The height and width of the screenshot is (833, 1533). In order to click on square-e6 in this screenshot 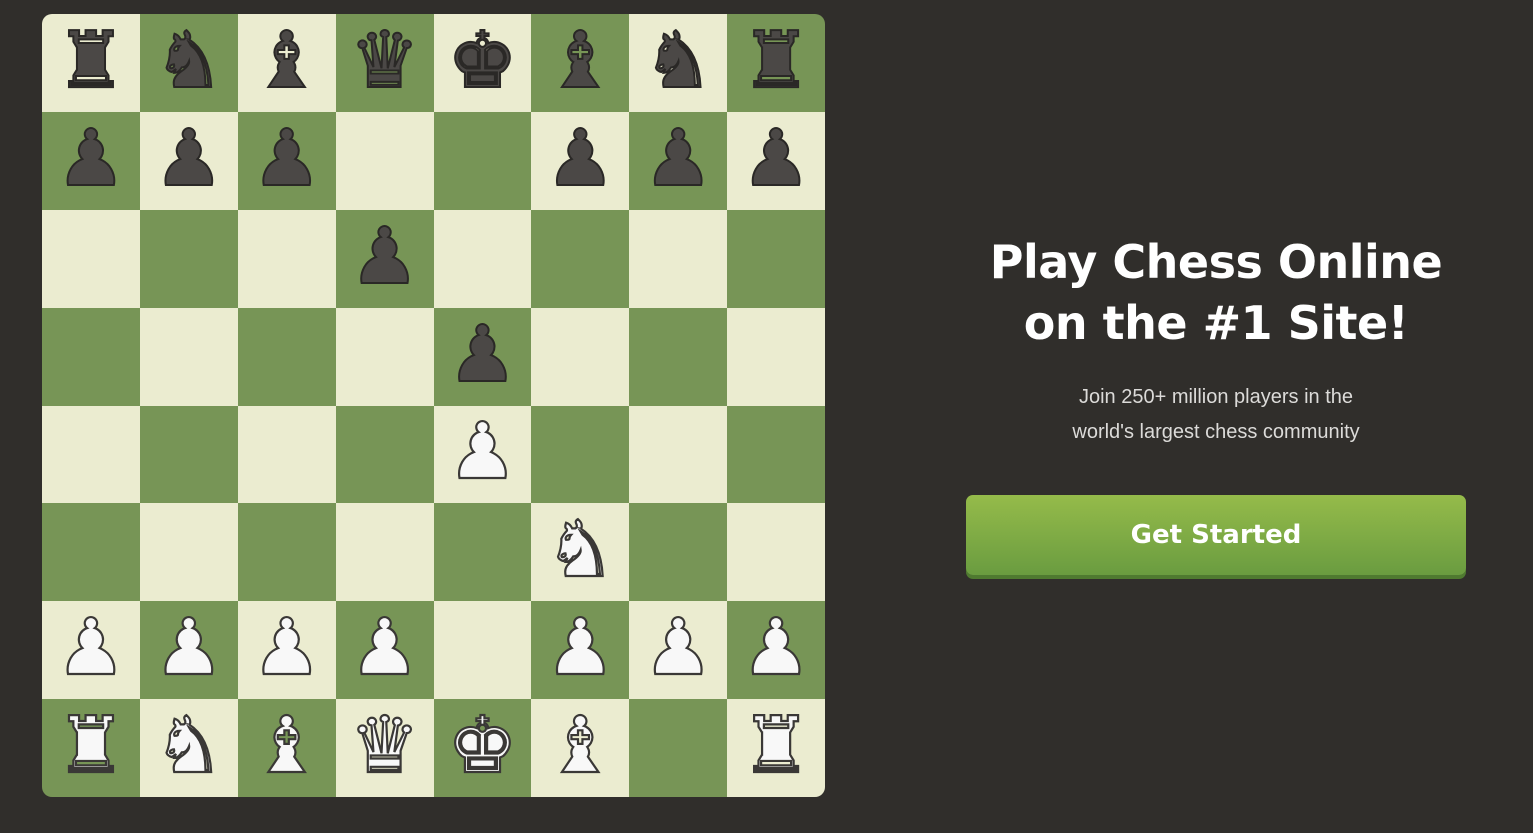, I will do `click(482, 258)`.